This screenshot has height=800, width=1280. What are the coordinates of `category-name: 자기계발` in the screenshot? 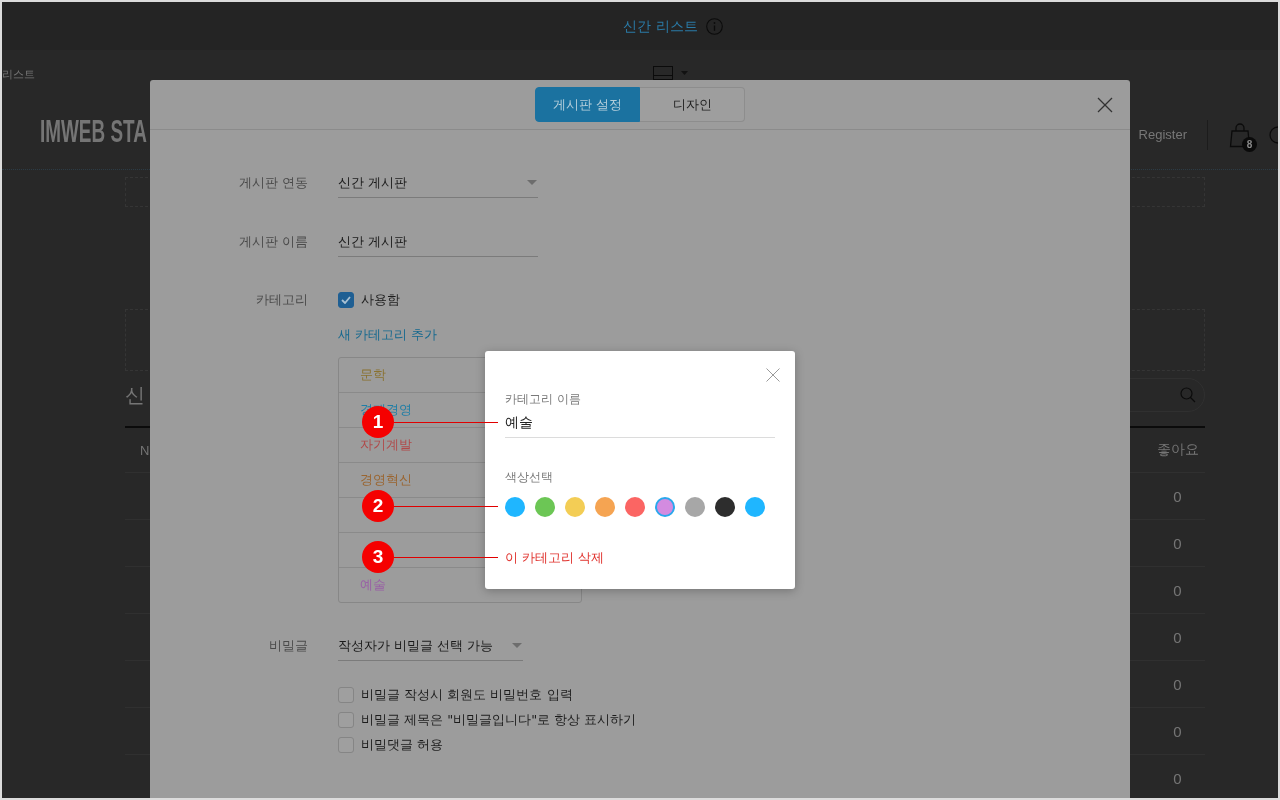 It's located at (386, 445).